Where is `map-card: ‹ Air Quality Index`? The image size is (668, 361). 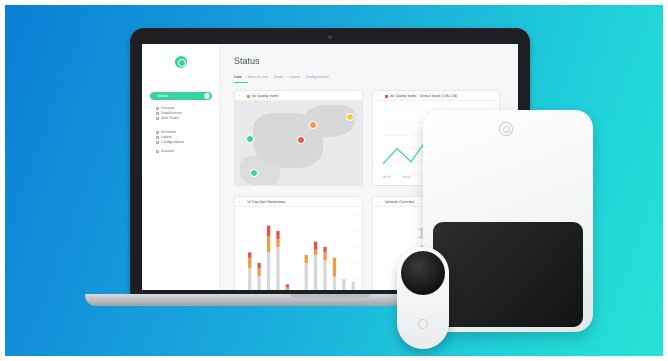
map-card: ‹ Air Quality Index is located at coordinates (298, 138).